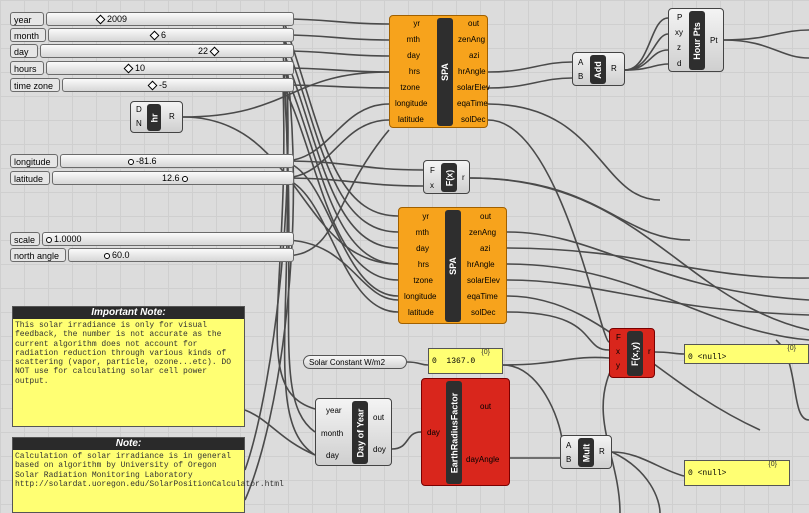  What do you see at coordinates (152, 179) in the screenshot?
I see `latitude-slider: latitude 12.6` at bounding box center [152, 179].